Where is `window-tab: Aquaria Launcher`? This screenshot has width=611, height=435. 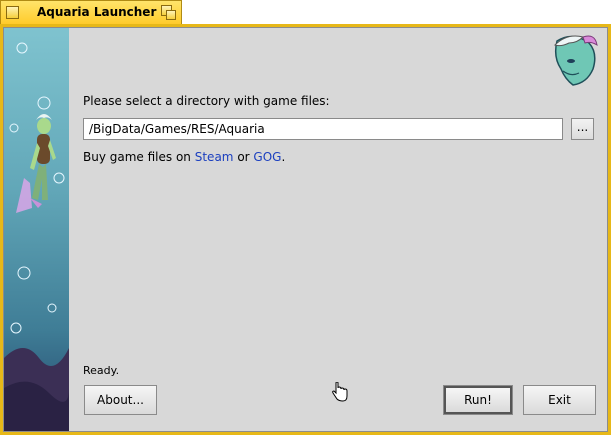 window-tab: Aquaria Launcher is located at coordinates (91, 12).